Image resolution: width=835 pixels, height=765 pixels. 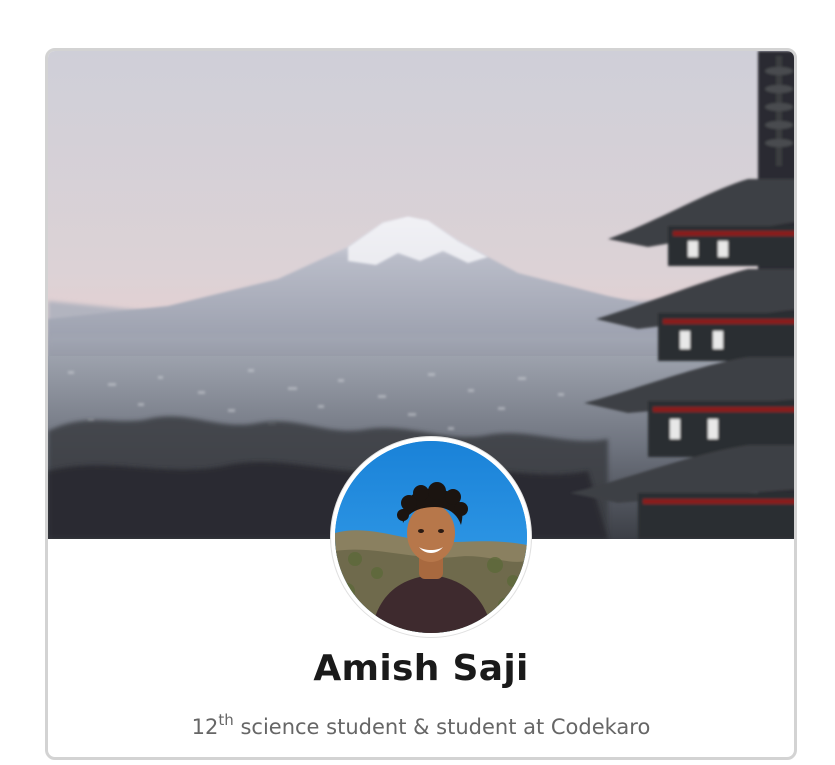 What do you see at coordinates (205, 727) in the screenshot?
I see `bio-grade: 12` at bounding box center [205, 727].